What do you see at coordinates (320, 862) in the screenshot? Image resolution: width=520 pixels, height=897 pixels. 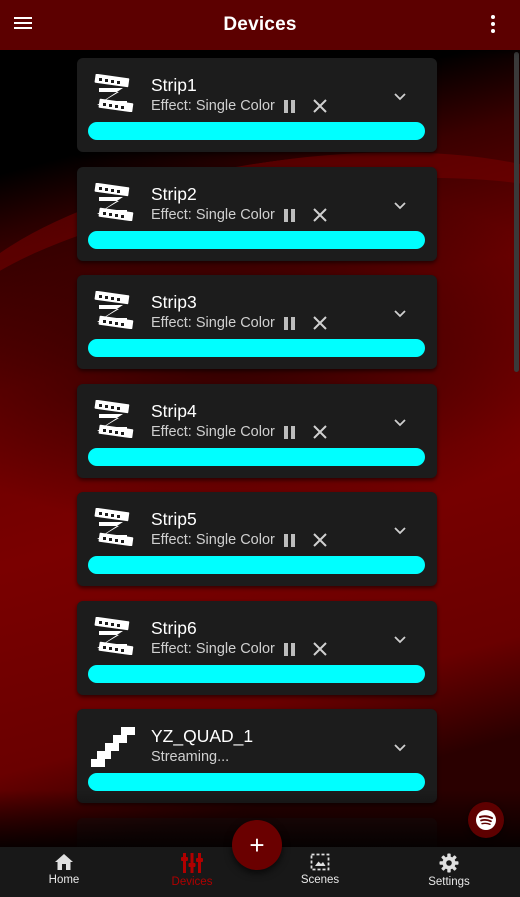 I see `scenes-icon` at bounding box center [320, 862].